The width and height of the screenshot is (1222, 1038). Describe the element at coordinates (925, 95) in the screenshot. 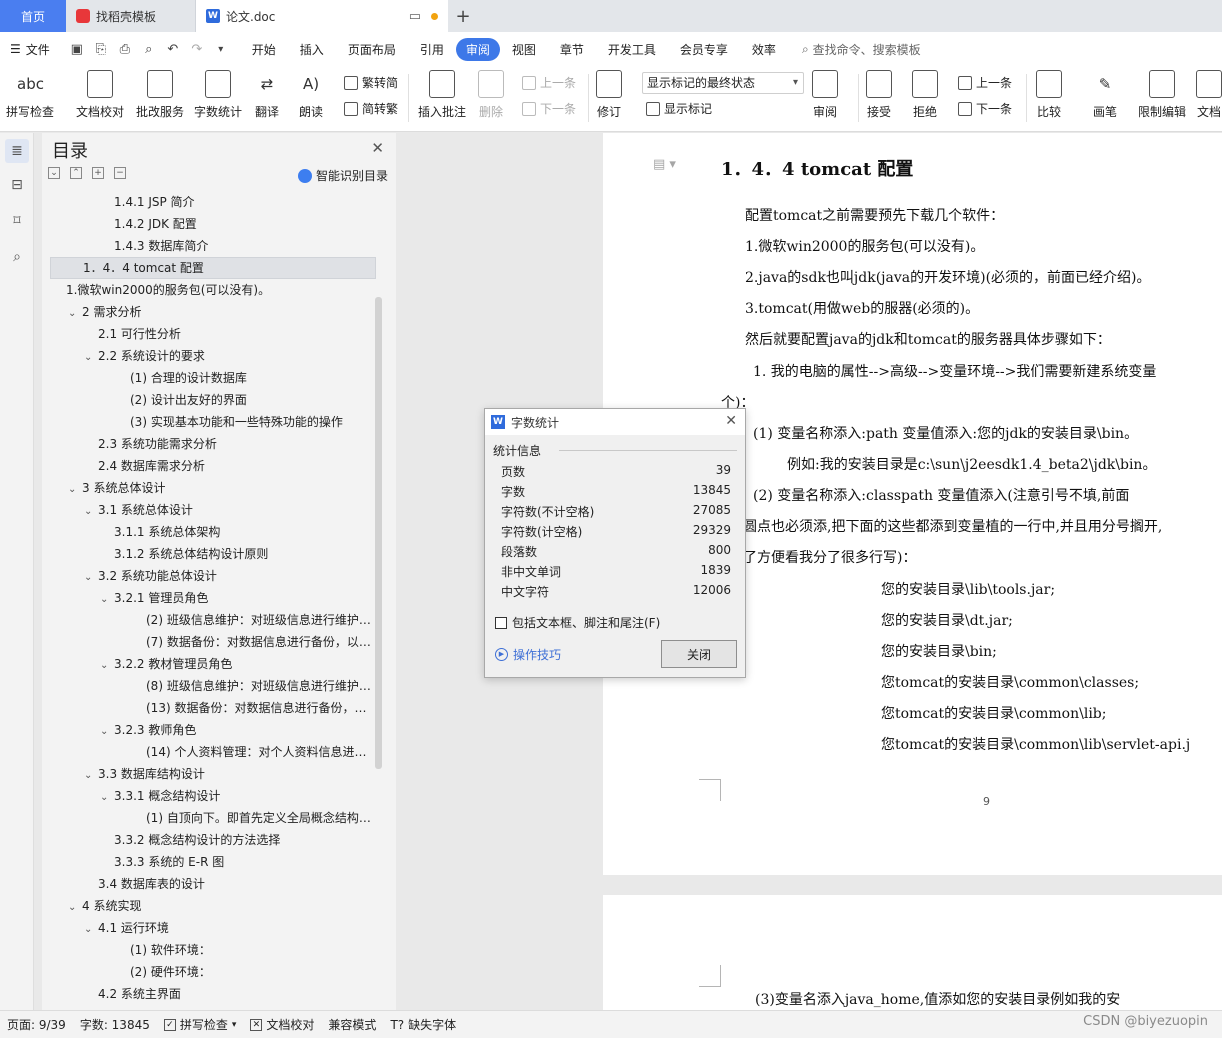

I see `reject-button: 拒绝` at that location.